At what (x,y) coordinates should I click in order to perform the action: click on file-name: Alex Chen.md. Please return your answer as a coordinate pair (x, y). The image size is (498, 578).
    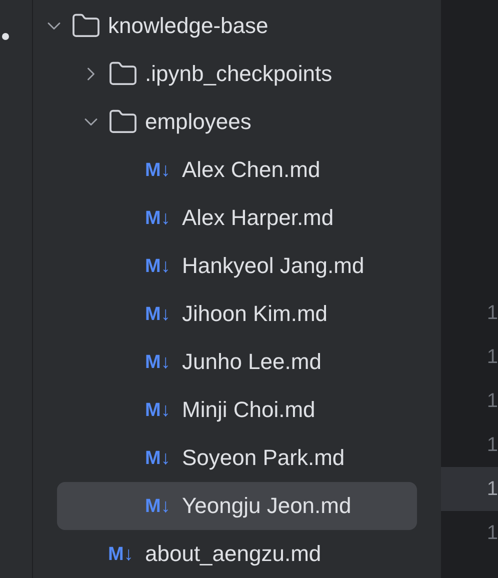
    Looking at the image, I should click on (251, 170).